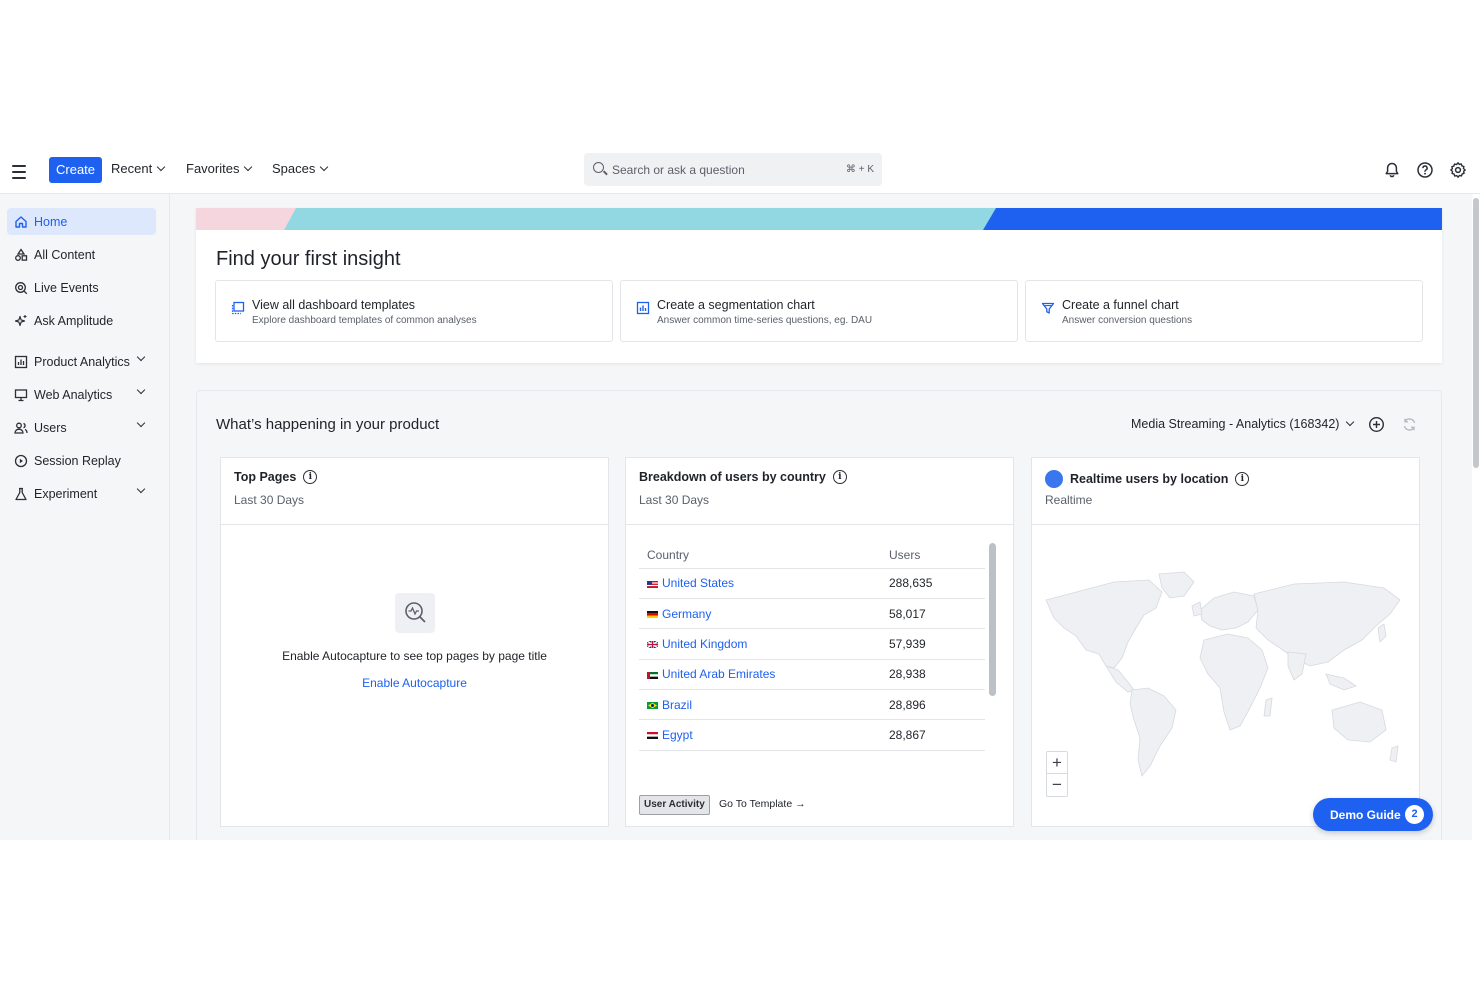 The height and width of the screenshot is (987, 1480). I want to click on sidebar-item-label: Experiment, so click(66, 493).